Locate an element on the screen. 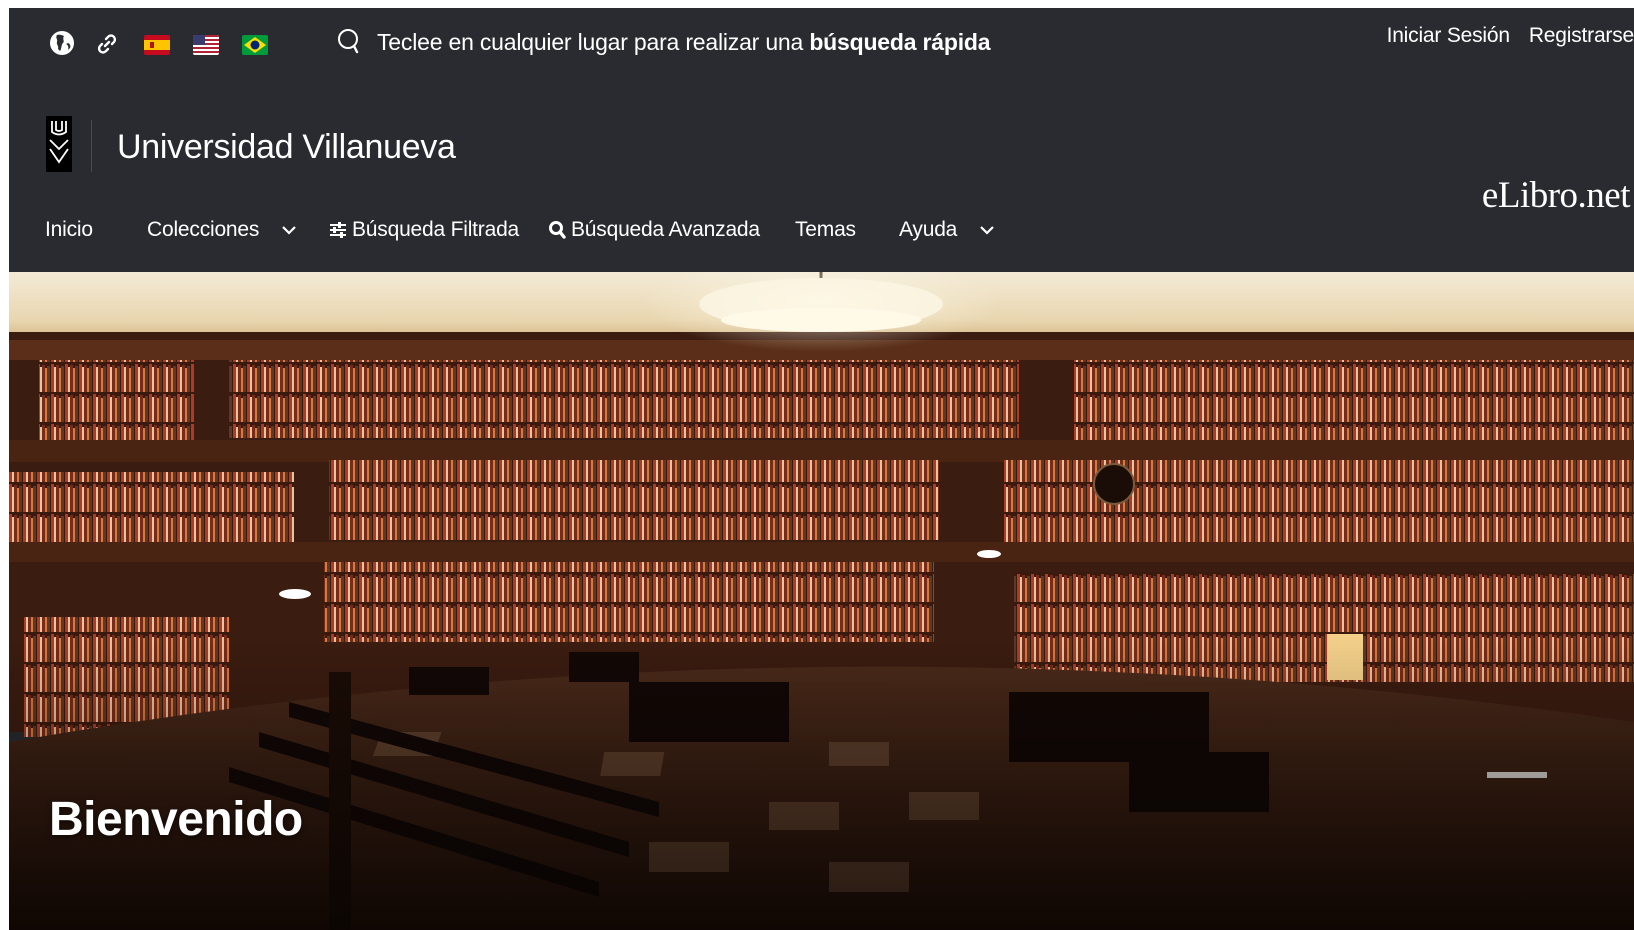  nav-inicio: Inicio is located at coordinates (69, 230).